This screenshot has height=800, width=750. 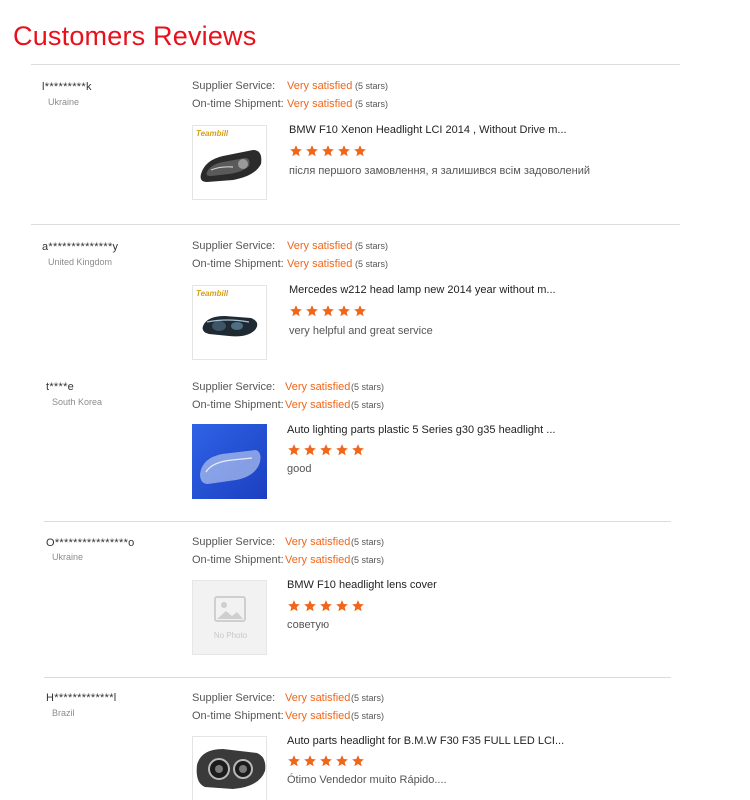 I want to click on lens-cover-image, so click(x=229, y=461).